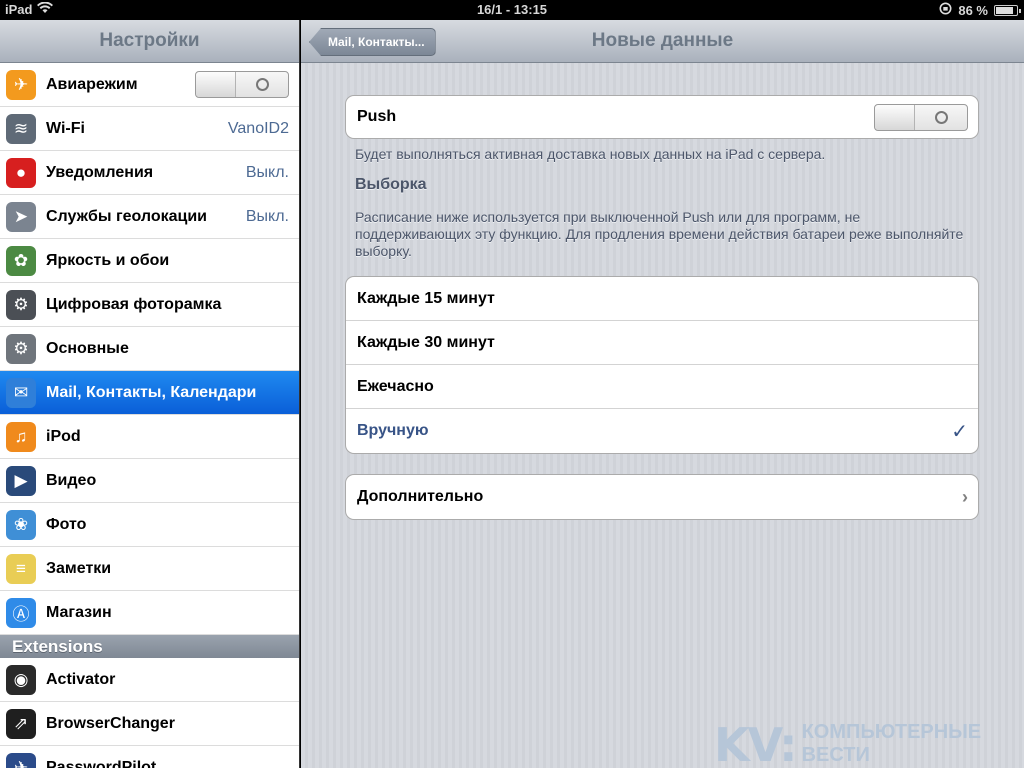 The image size is (1024, 768). I want to click on sidebar-item: ⚙ Основные, so click(149, 349).